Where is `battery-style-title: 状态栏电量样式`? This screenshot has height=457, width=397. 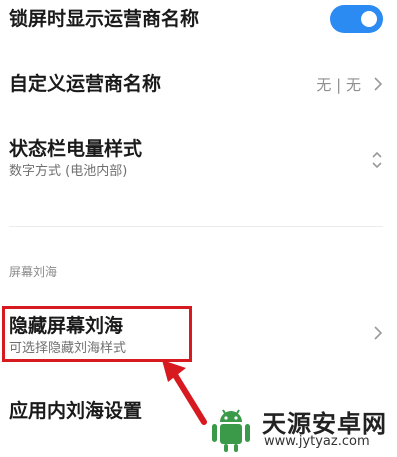 battery-style-title: 状态栏电量样式 is located at coordinates (76, 149).